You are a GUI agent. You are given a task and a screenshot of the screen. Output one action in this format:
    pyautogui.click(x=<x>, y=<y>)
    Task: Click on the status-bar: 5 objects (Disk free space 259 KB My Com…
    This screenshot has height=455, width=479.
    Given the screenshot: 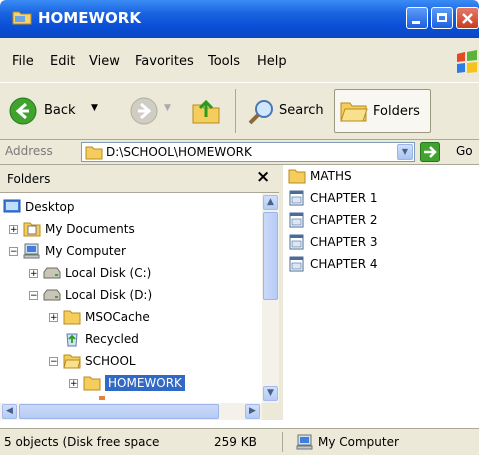 What is the action you would take?
    pyautogui.click(x=239, y=441)
    